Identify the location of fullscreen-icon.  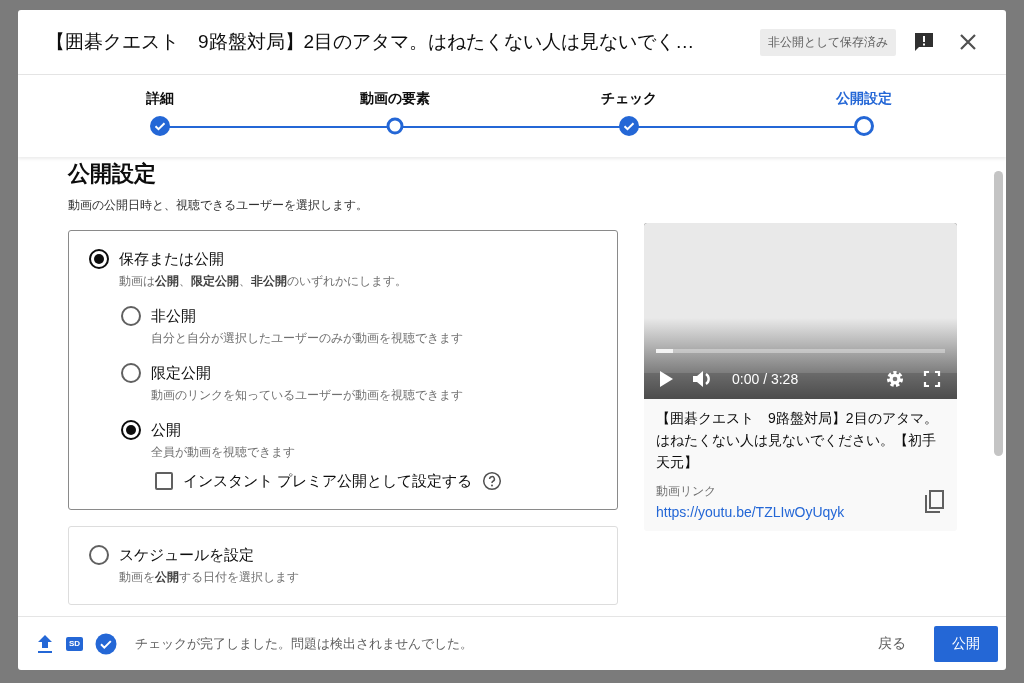
(932, 379).